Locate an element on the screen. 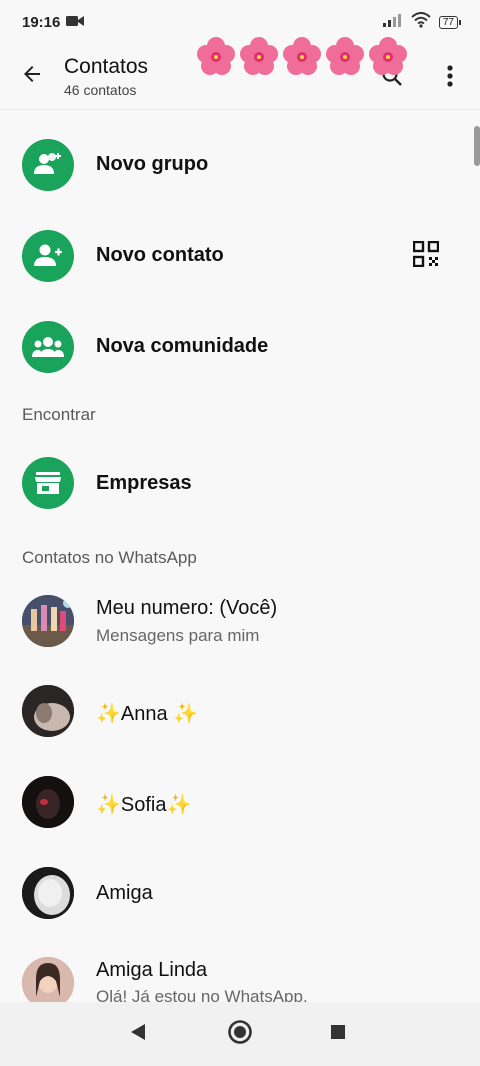 The height and width of the screenshot is (1066, 480). arrow-back-icon is located at coordinates (32, 76).